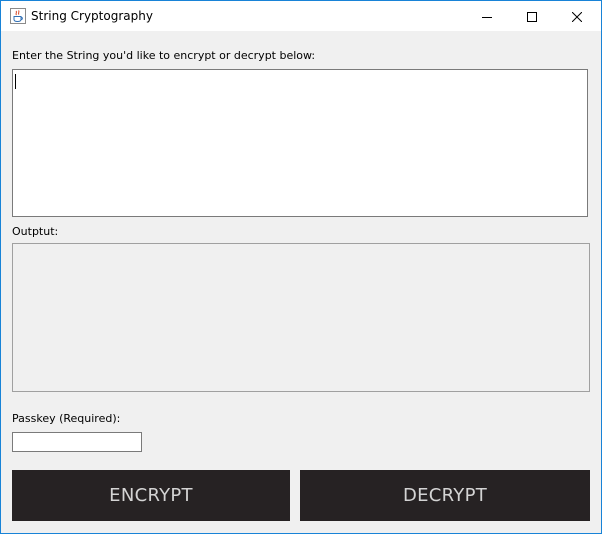 This screenshot has height=534, width=602. I want to click on maximize-button, so click(532, 16).